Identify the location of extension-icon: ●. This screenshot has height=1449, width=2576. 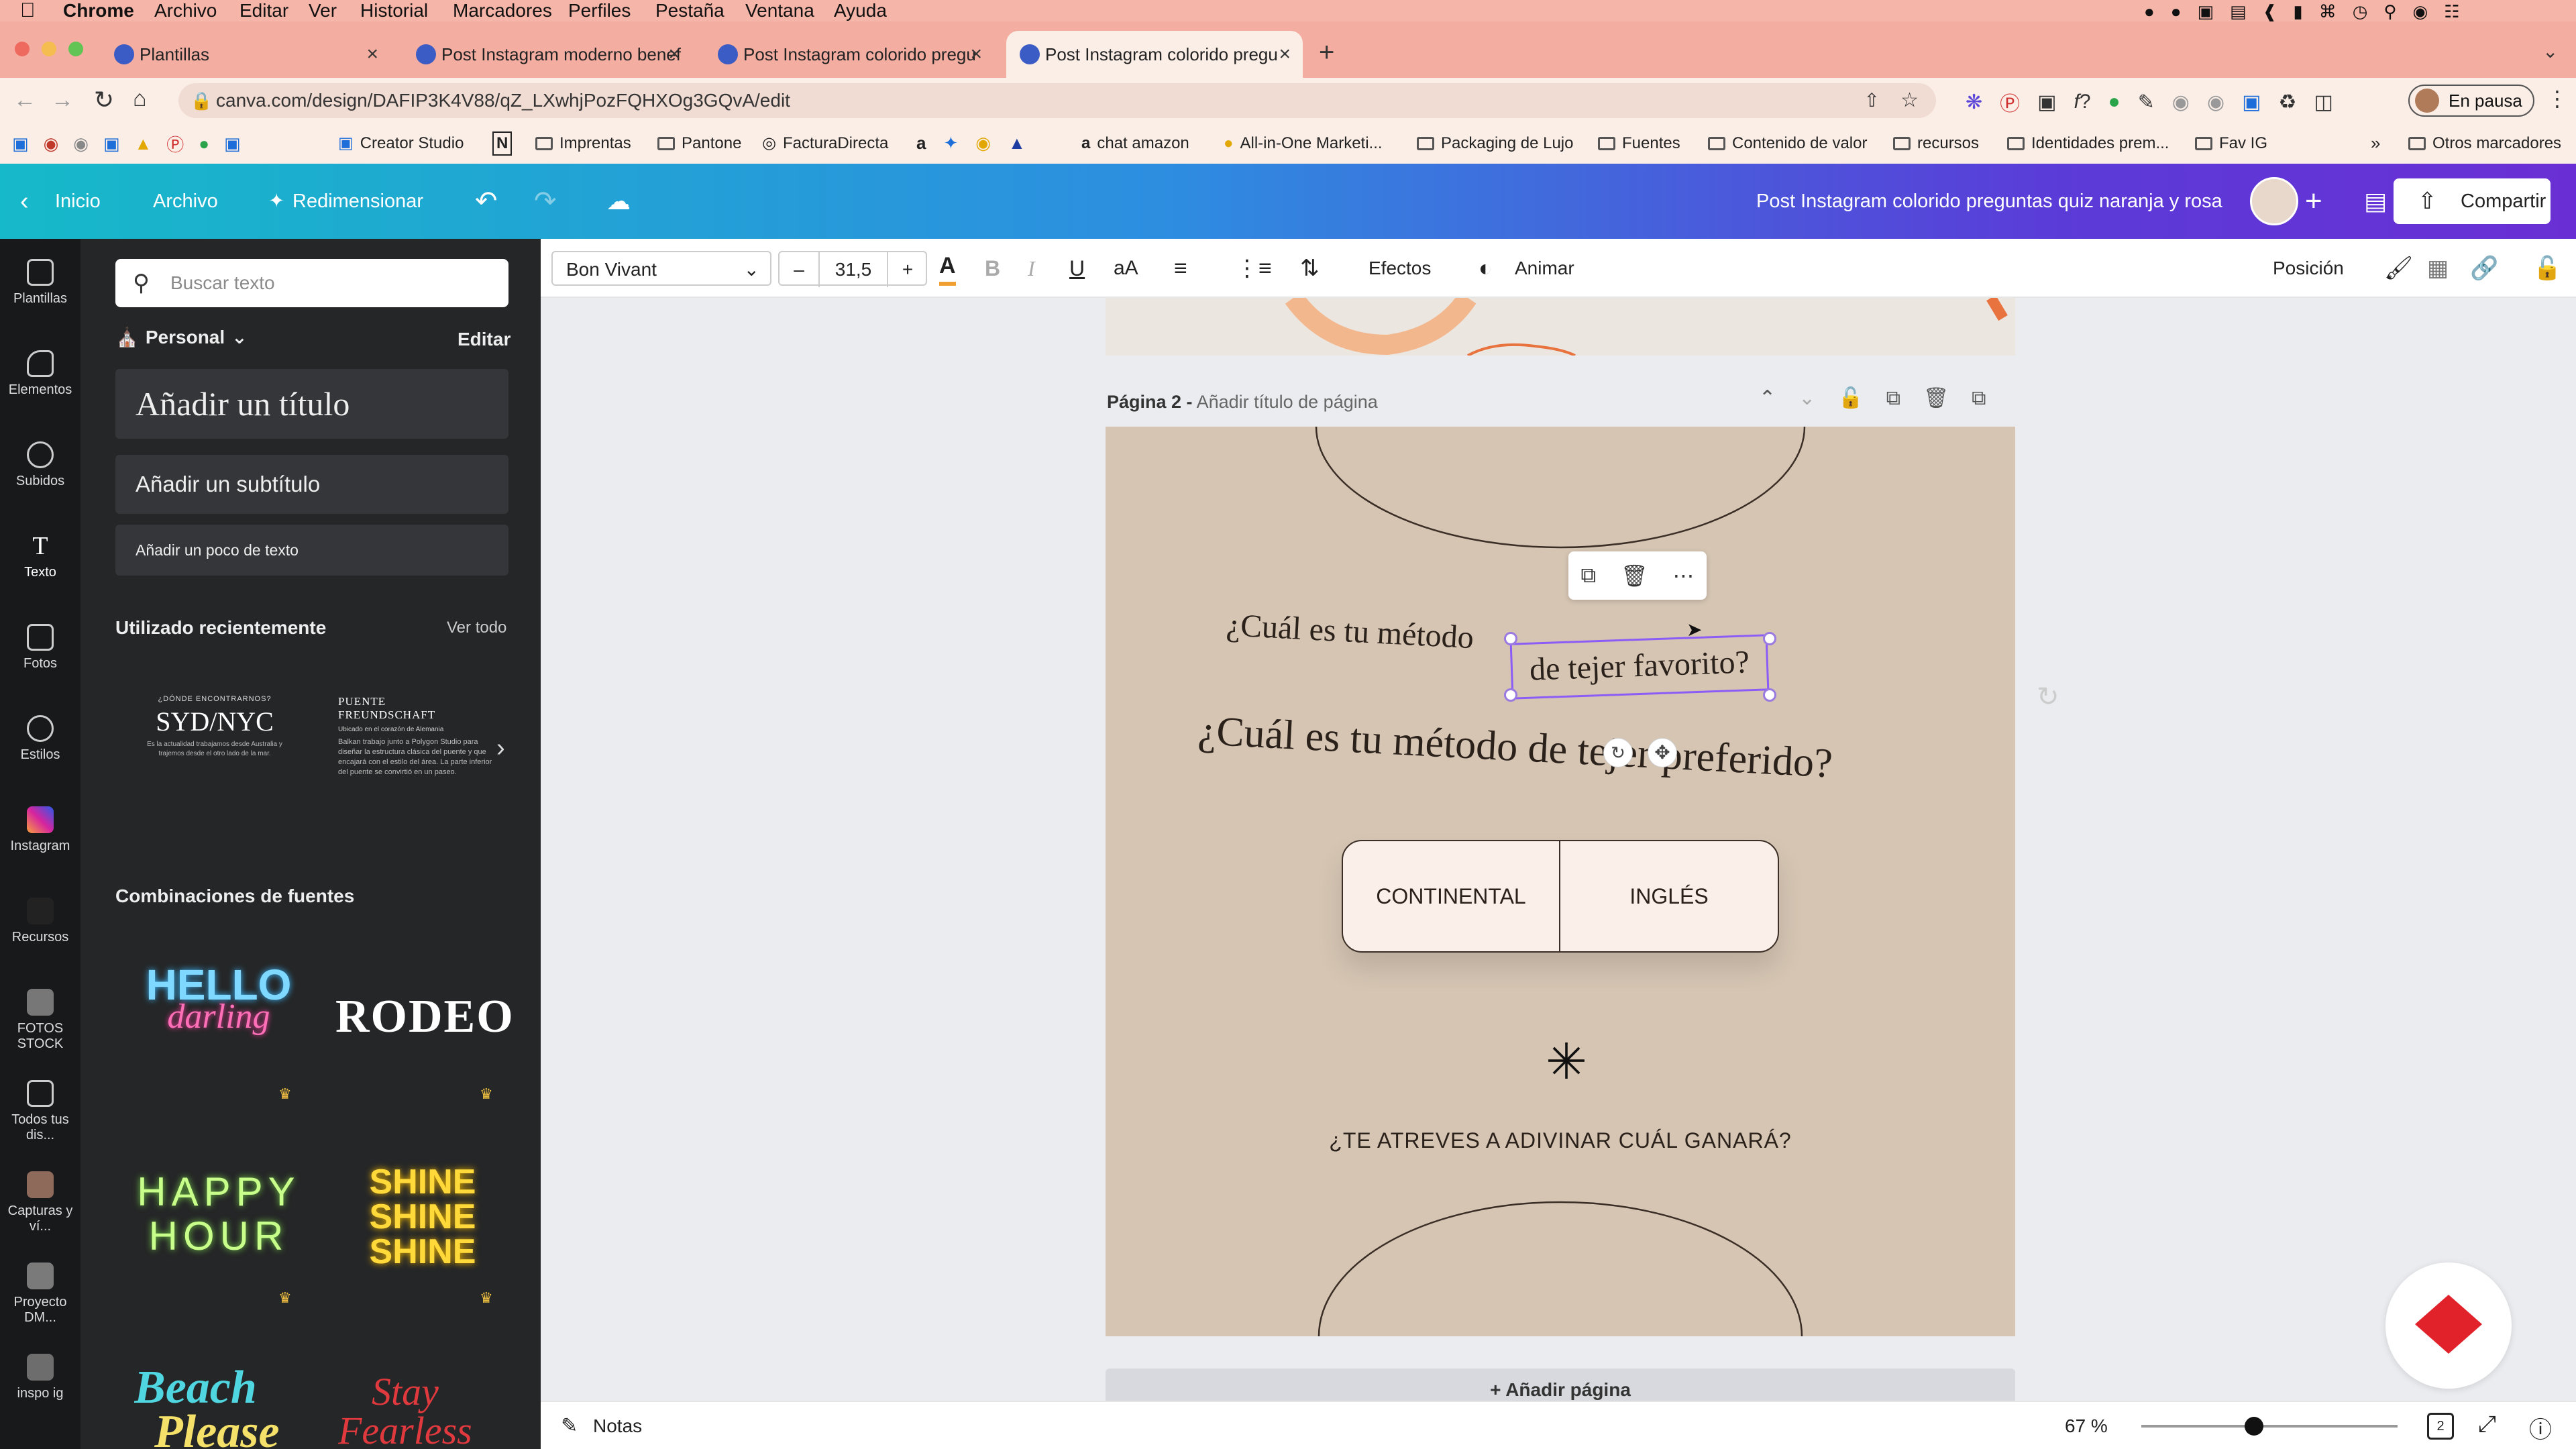
(2114, 102).